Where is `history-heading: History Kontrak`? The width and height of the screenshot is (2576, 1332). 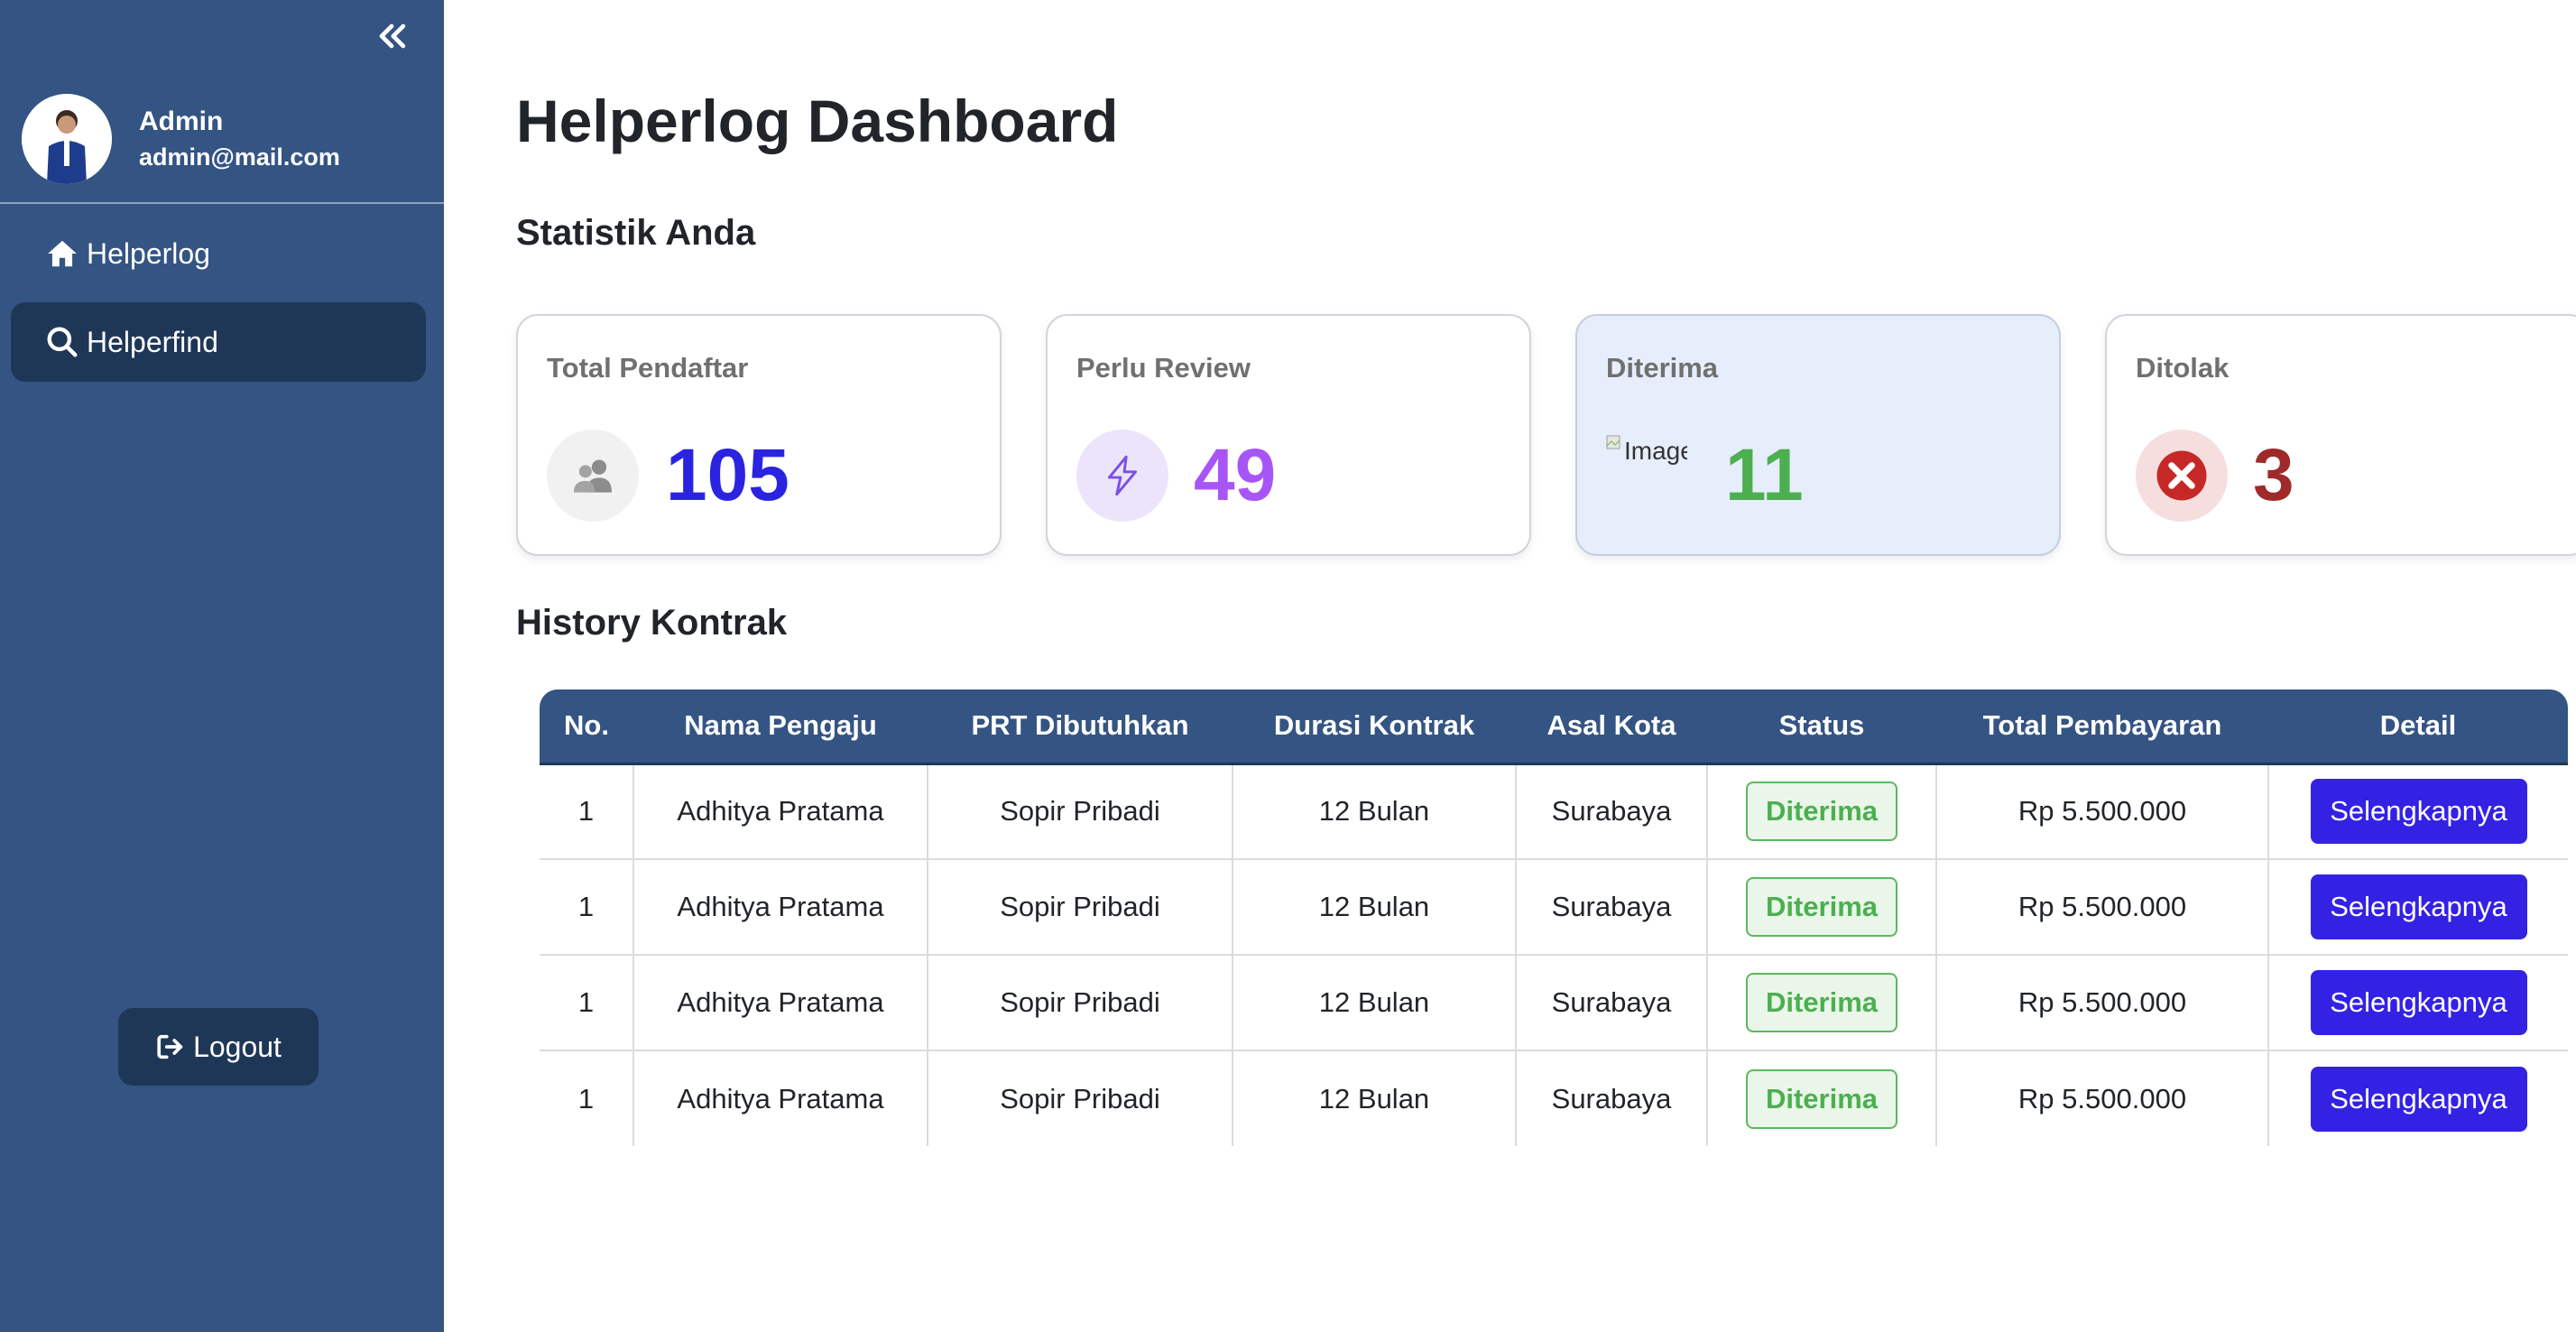 history-heading: History Kontrak is located at coordinates (652, 623).